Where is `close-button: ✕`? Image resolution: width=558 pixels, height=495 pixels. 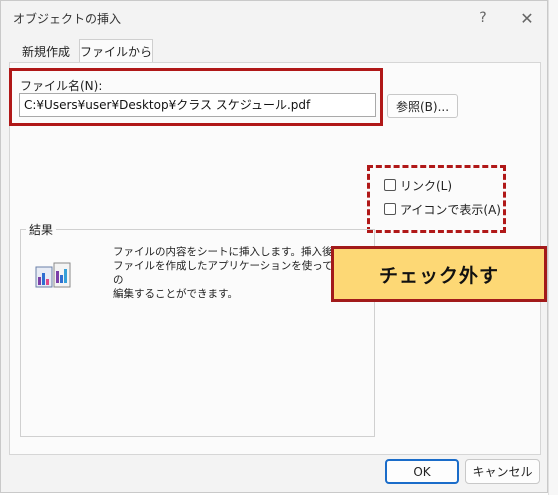 close-button: ✕ is located at coordinates (527, 18).